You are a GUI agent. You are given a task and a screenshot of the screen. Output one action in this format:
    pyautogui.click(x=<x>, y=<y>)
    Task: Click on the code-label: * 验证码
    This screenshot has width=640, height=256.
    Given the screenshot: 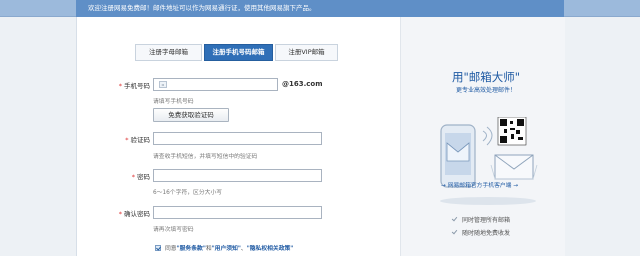 What is the action you would take?
    pyautogui.click(x=137, y=140)
    